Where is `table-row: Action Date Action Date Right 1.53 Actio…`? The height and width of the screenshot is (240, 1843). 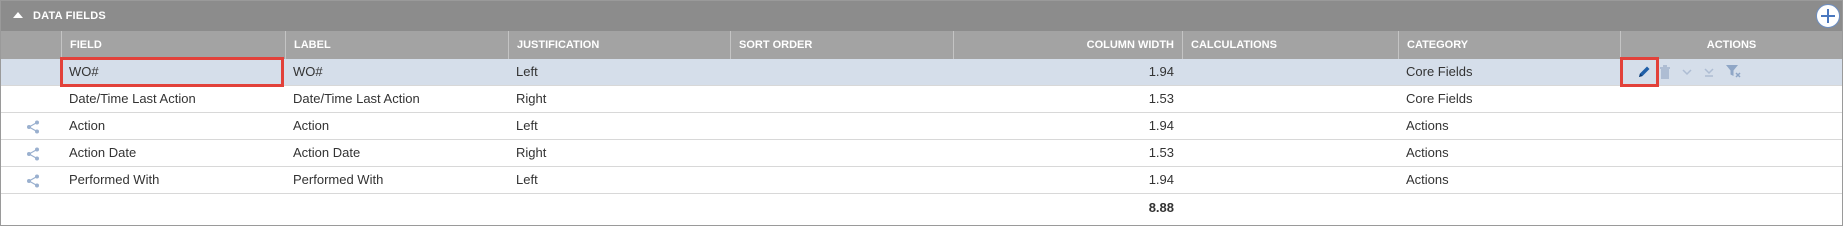 table-row: Action Date Action Date Right 1.53 Actio… is located at coordinates (921, 153).